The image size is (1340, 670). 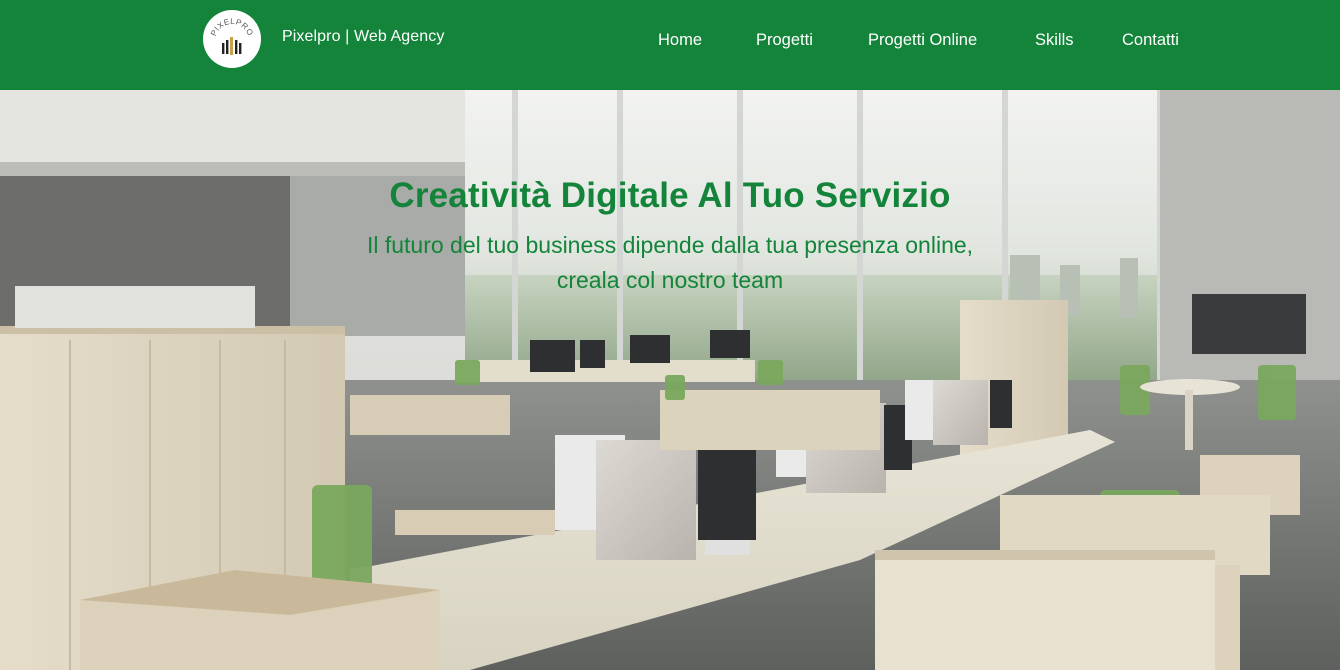 What do you see at coordinates (680, 40) in the screenshot?
I see `nav-home: Home` at bounding box center [680, 40].